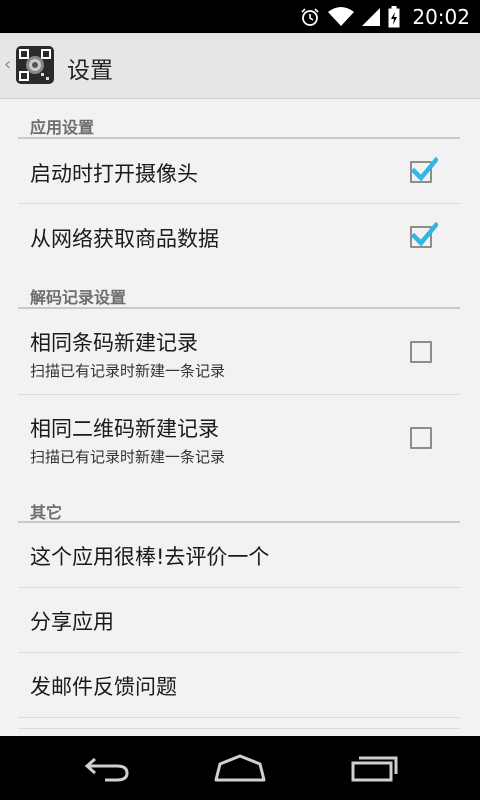 This screenshot has height=800, width=480. Describe the element at coordinates (421, 352) in the screenshot. I see `barcode-new-record-checkbox` at that location.